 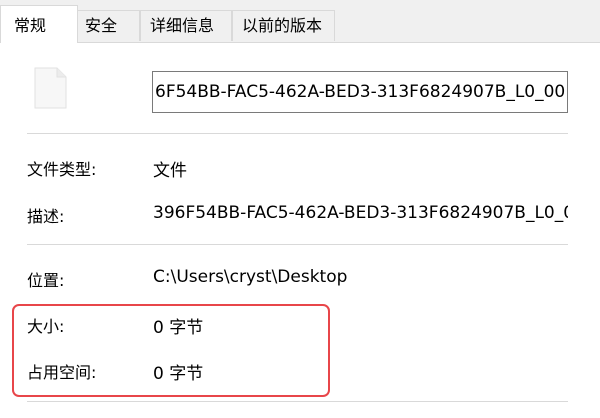 I want to click on file-type-label: 文件类型:, so click(x=62, y=169).